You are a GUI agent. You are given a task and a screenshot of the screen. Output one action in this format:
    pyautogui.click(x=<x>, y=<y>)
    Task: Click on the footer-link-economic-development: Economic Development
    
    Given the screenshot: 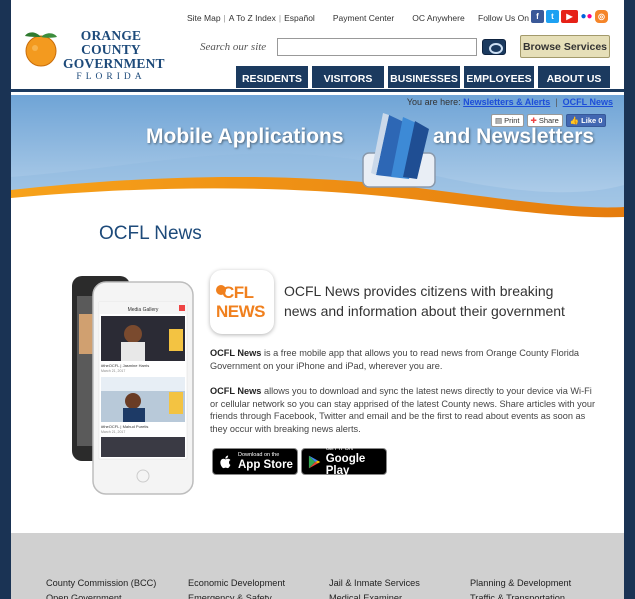 What is the action you would take?
    pyautogui.click(x=236, y=583)
    